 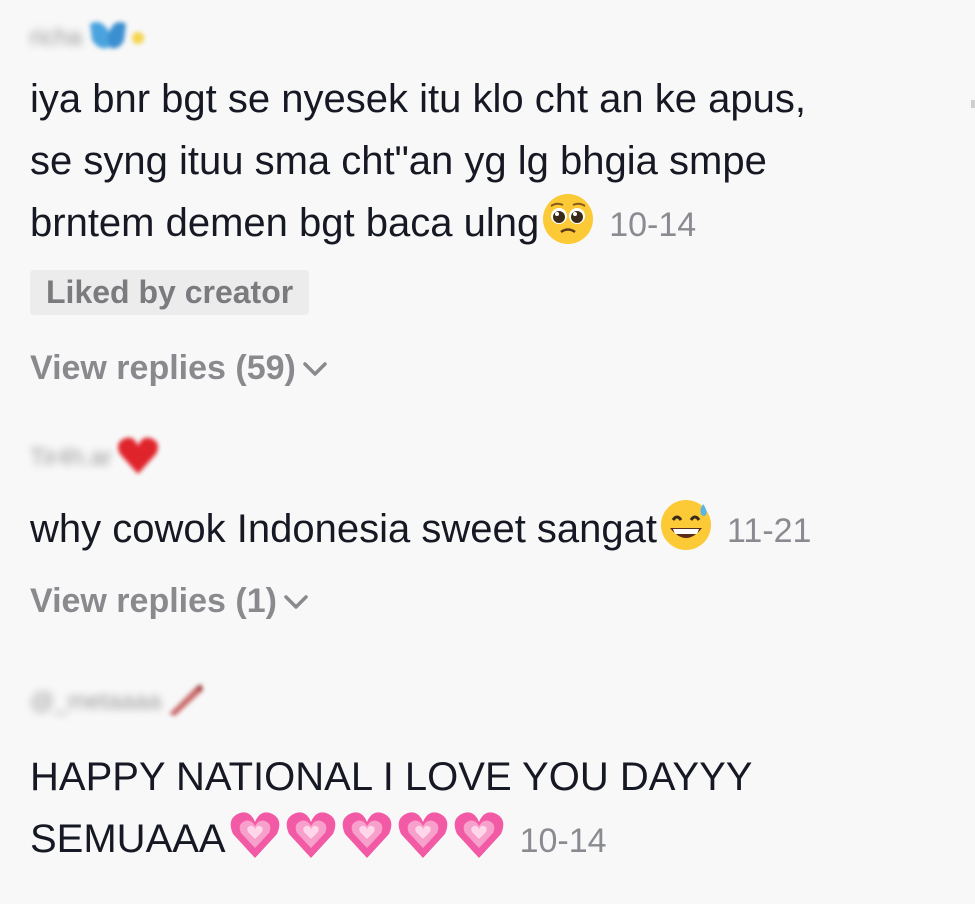 What do you see at coordinates (495, 368) in the screenshot?
I see `view-replies-button: View replies (59)` at bounding box center [495, 368].